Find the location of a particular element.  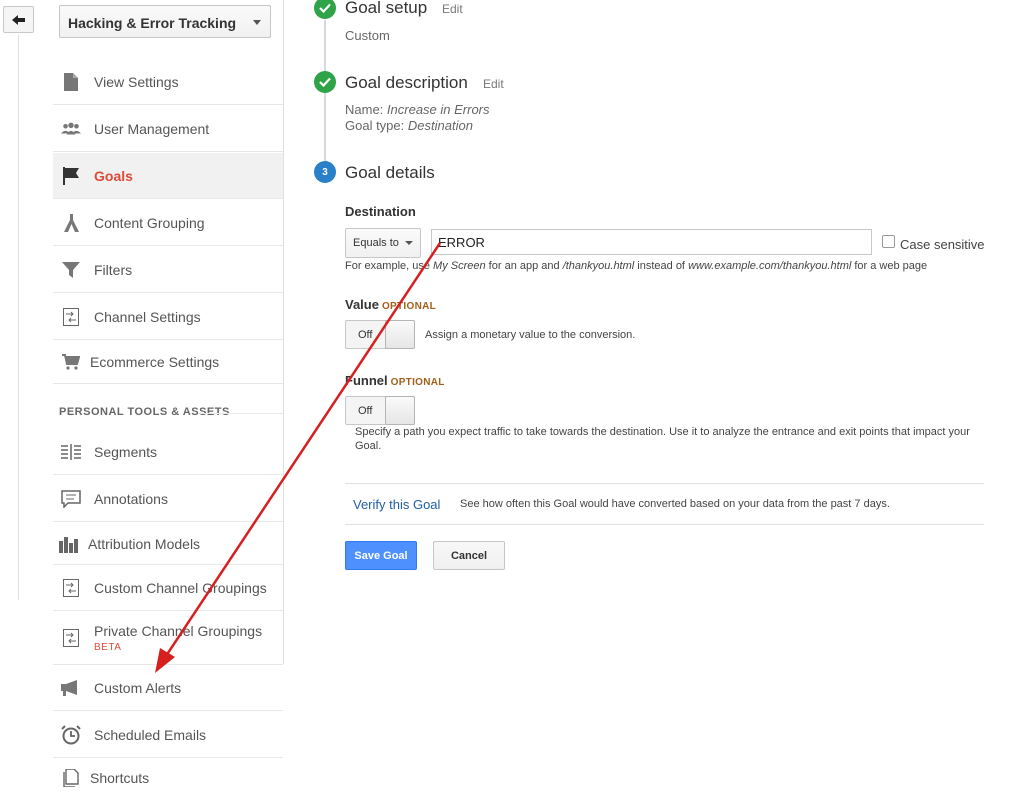

value-label-text: Value is located at coordinates (362, 304).